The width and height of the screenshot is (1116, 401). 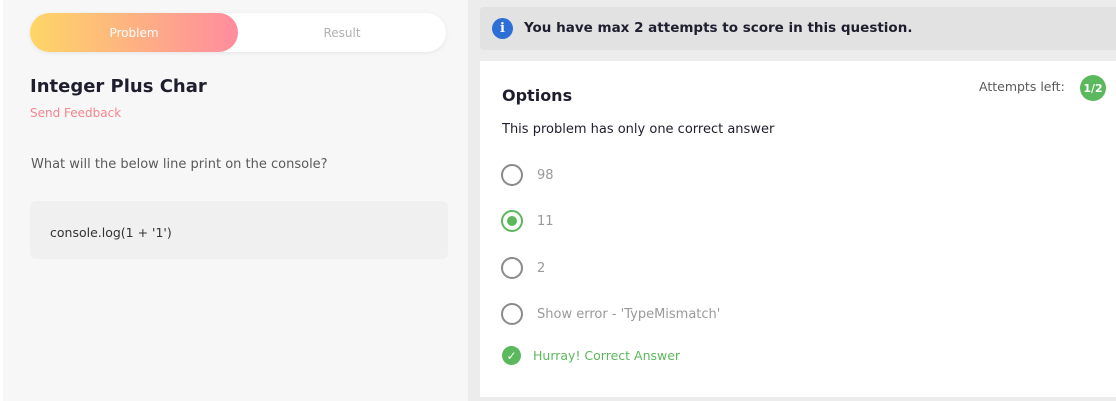 What do you see at coordinates (75, 113) in the screenshot?
I see `send-feedback-link: Send Feedback` at bounding box center [75, 113].